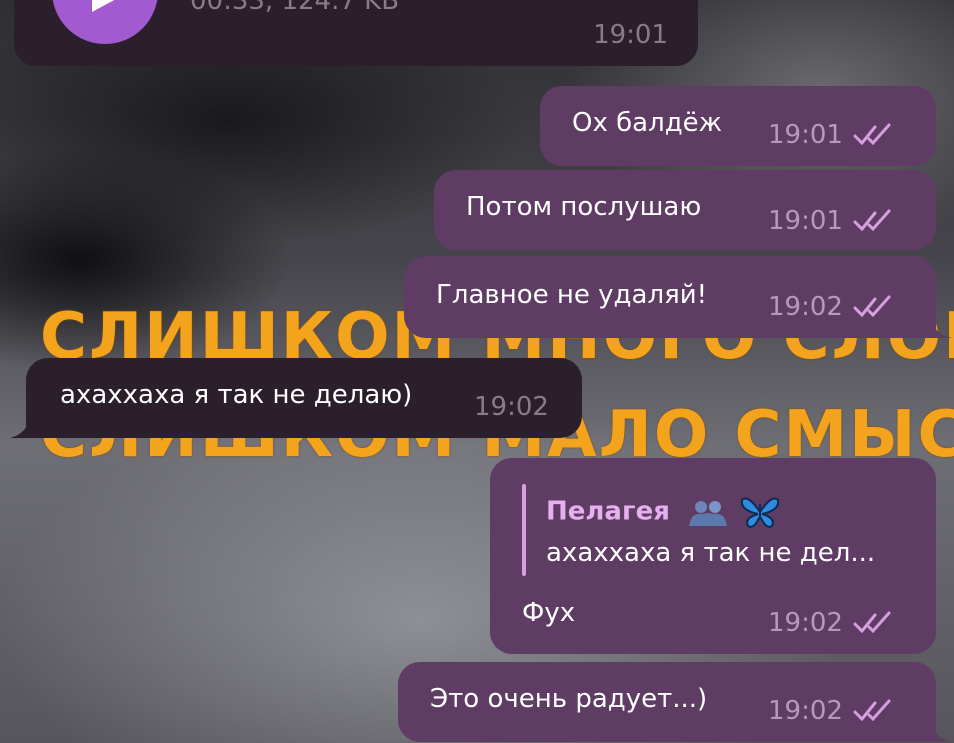 The width and height of the screenshot is (954, 743). I want to click on people-hugging-emoji-icon, so click(707, 513).